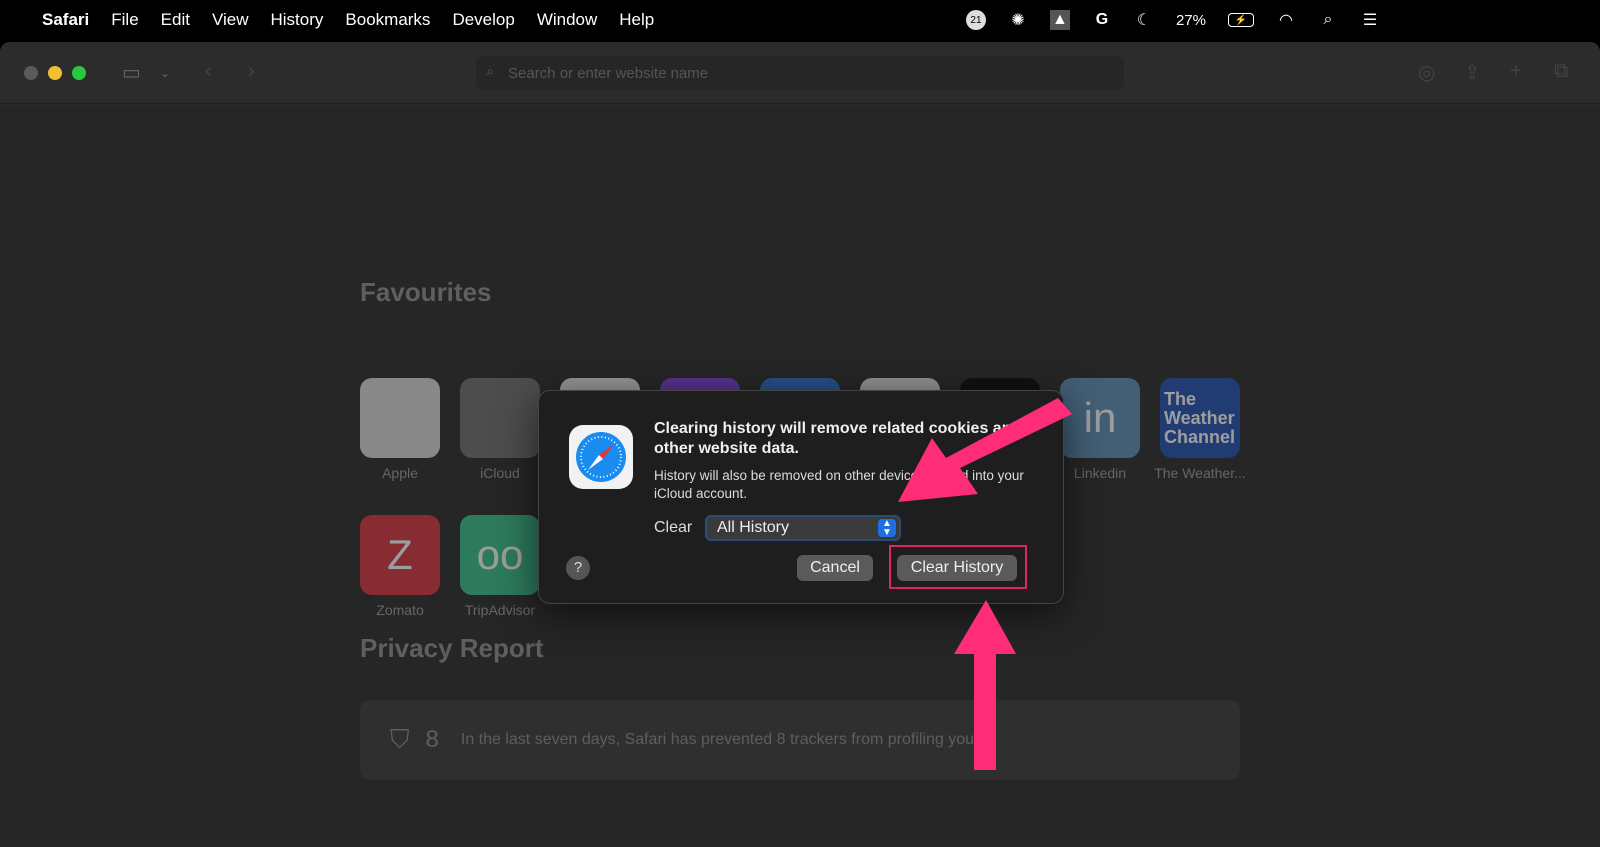  I want to click on annotation-arrows, so click(985, 584).